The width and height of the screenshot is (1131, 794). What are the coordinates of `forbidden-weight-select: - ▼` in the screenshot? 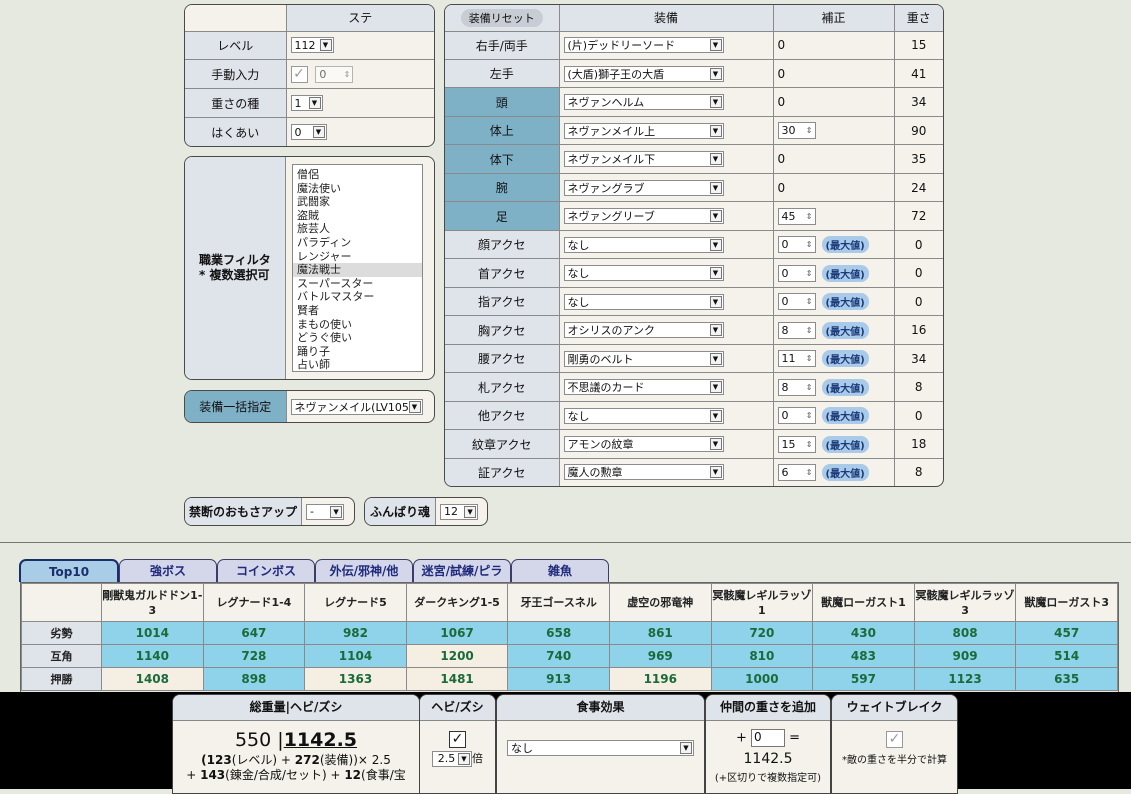 It's located at (325, 511).